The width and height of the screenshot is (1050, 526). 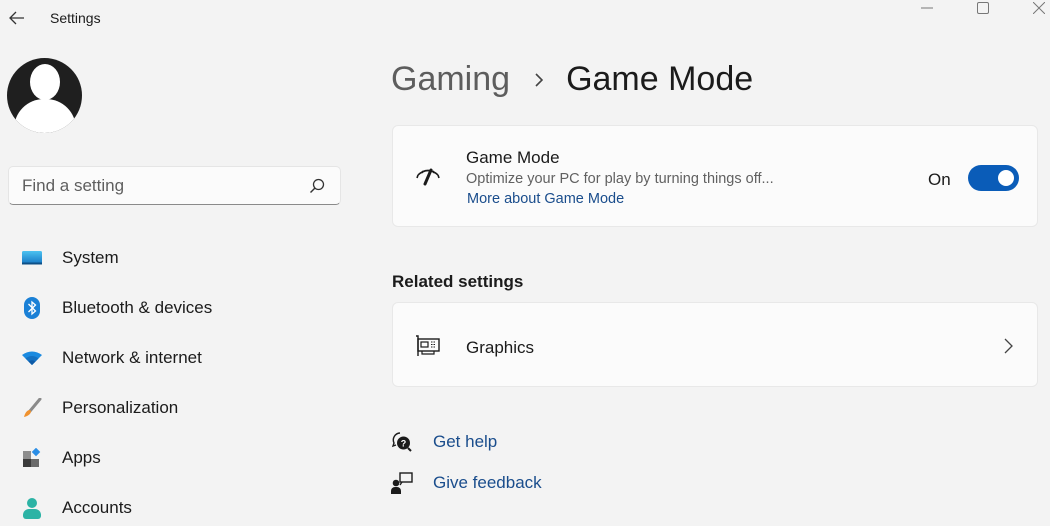 What do you see at coordinates (939, 179) in the screenshot?
I see `toggle-state-label: On` at bounding box center [939, 179].